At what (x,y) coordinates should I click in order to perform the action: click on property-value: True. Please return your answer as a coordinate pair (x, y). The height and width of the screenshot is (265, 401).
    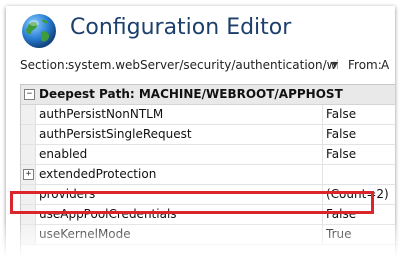
    Looking at the image, I should click on (358, 234).